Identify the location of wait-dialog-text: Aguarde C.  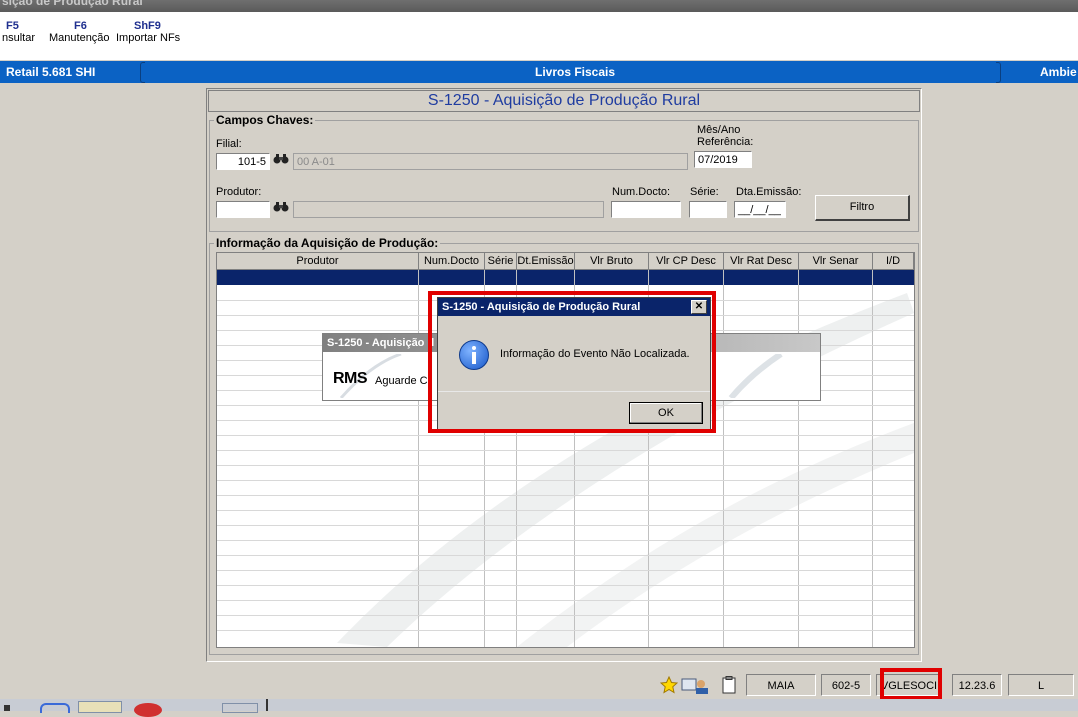
(401, 381).